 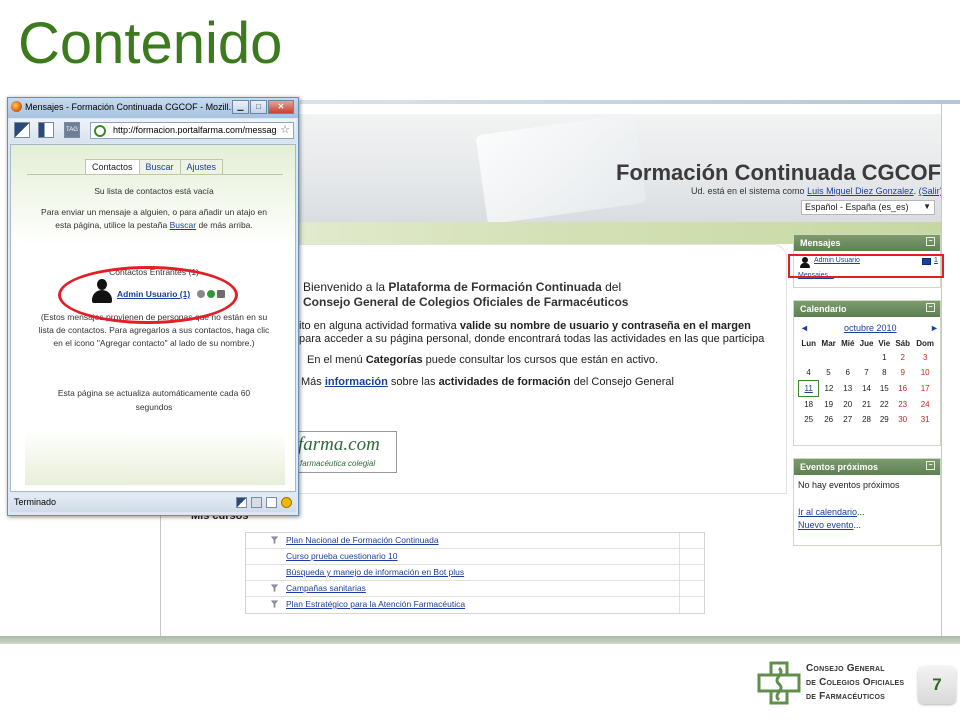 What do you see at coordinates (326, 588) in the screenshot?
I see `course-link: Campañas sanitarias` at bounding box center [326, 588].